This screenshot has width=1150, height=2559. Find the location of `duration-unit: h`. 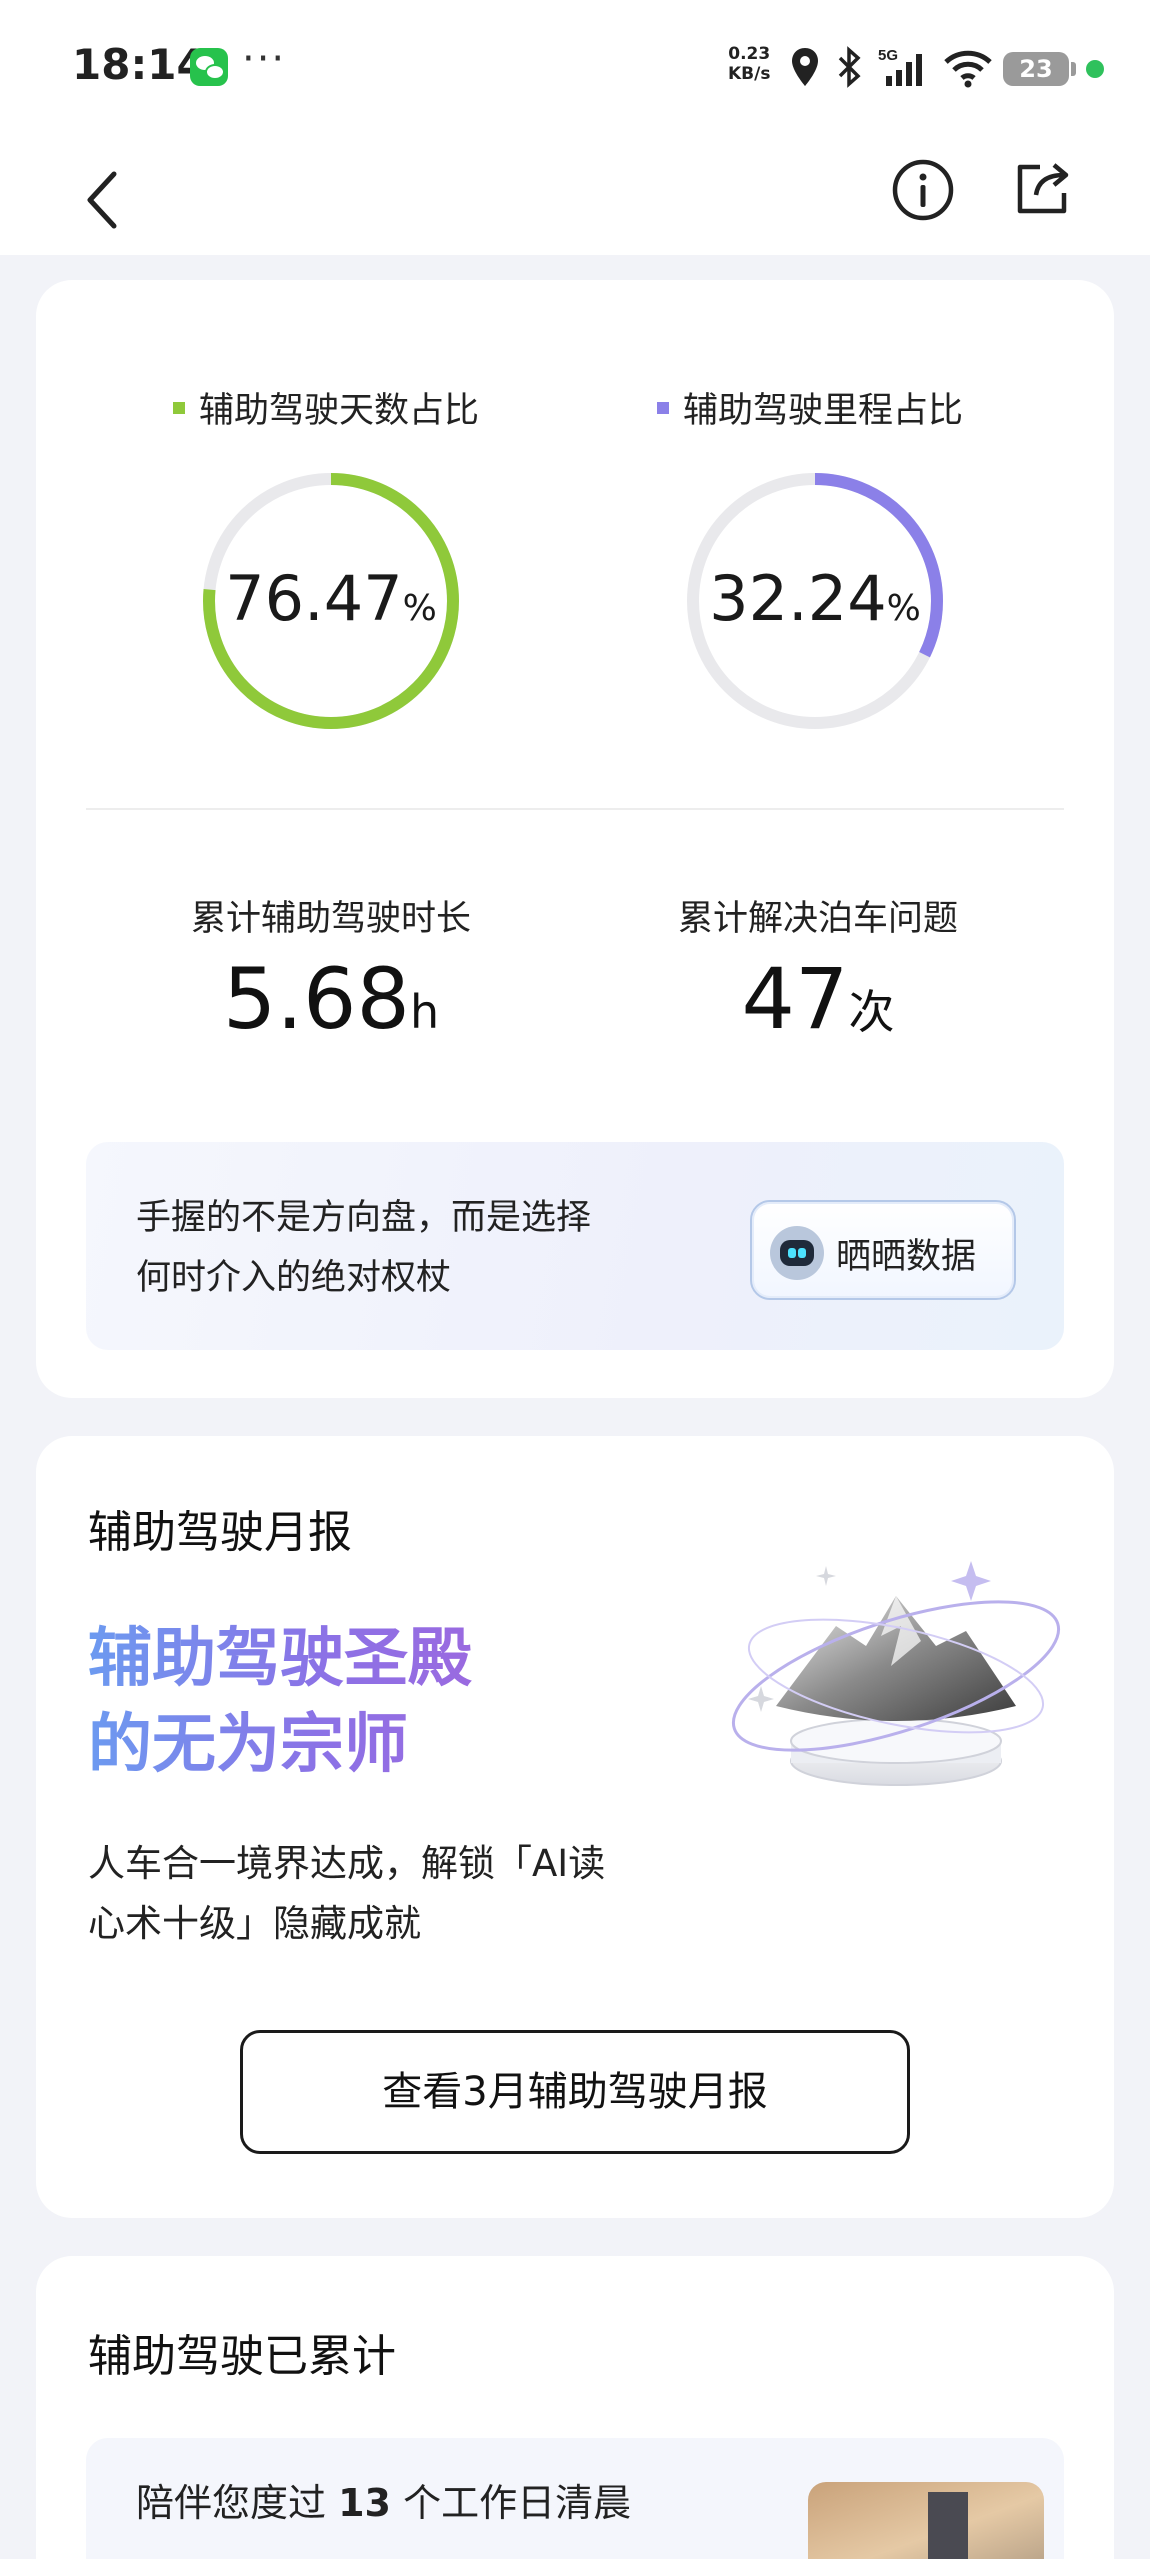

duration-unit: h is located at coordinates (424, 1012).